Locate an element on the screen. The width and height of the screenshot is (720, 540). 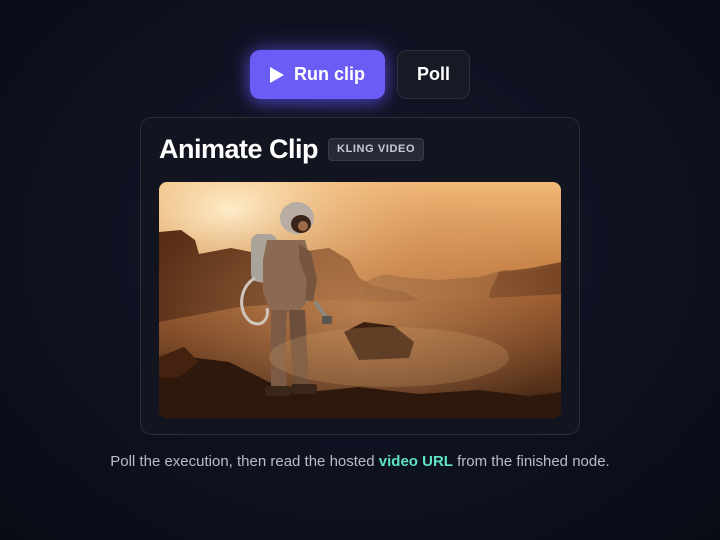
caption-before: Poll the execution, then read the hosted is located at coordinates (244, 461).